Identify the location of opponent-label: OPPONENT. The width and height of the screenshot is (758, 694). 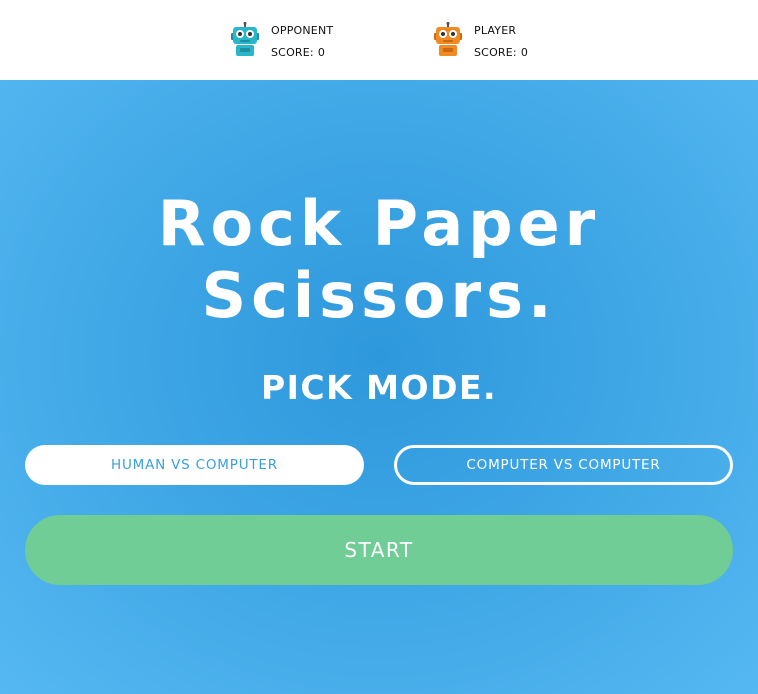
(302, 30).